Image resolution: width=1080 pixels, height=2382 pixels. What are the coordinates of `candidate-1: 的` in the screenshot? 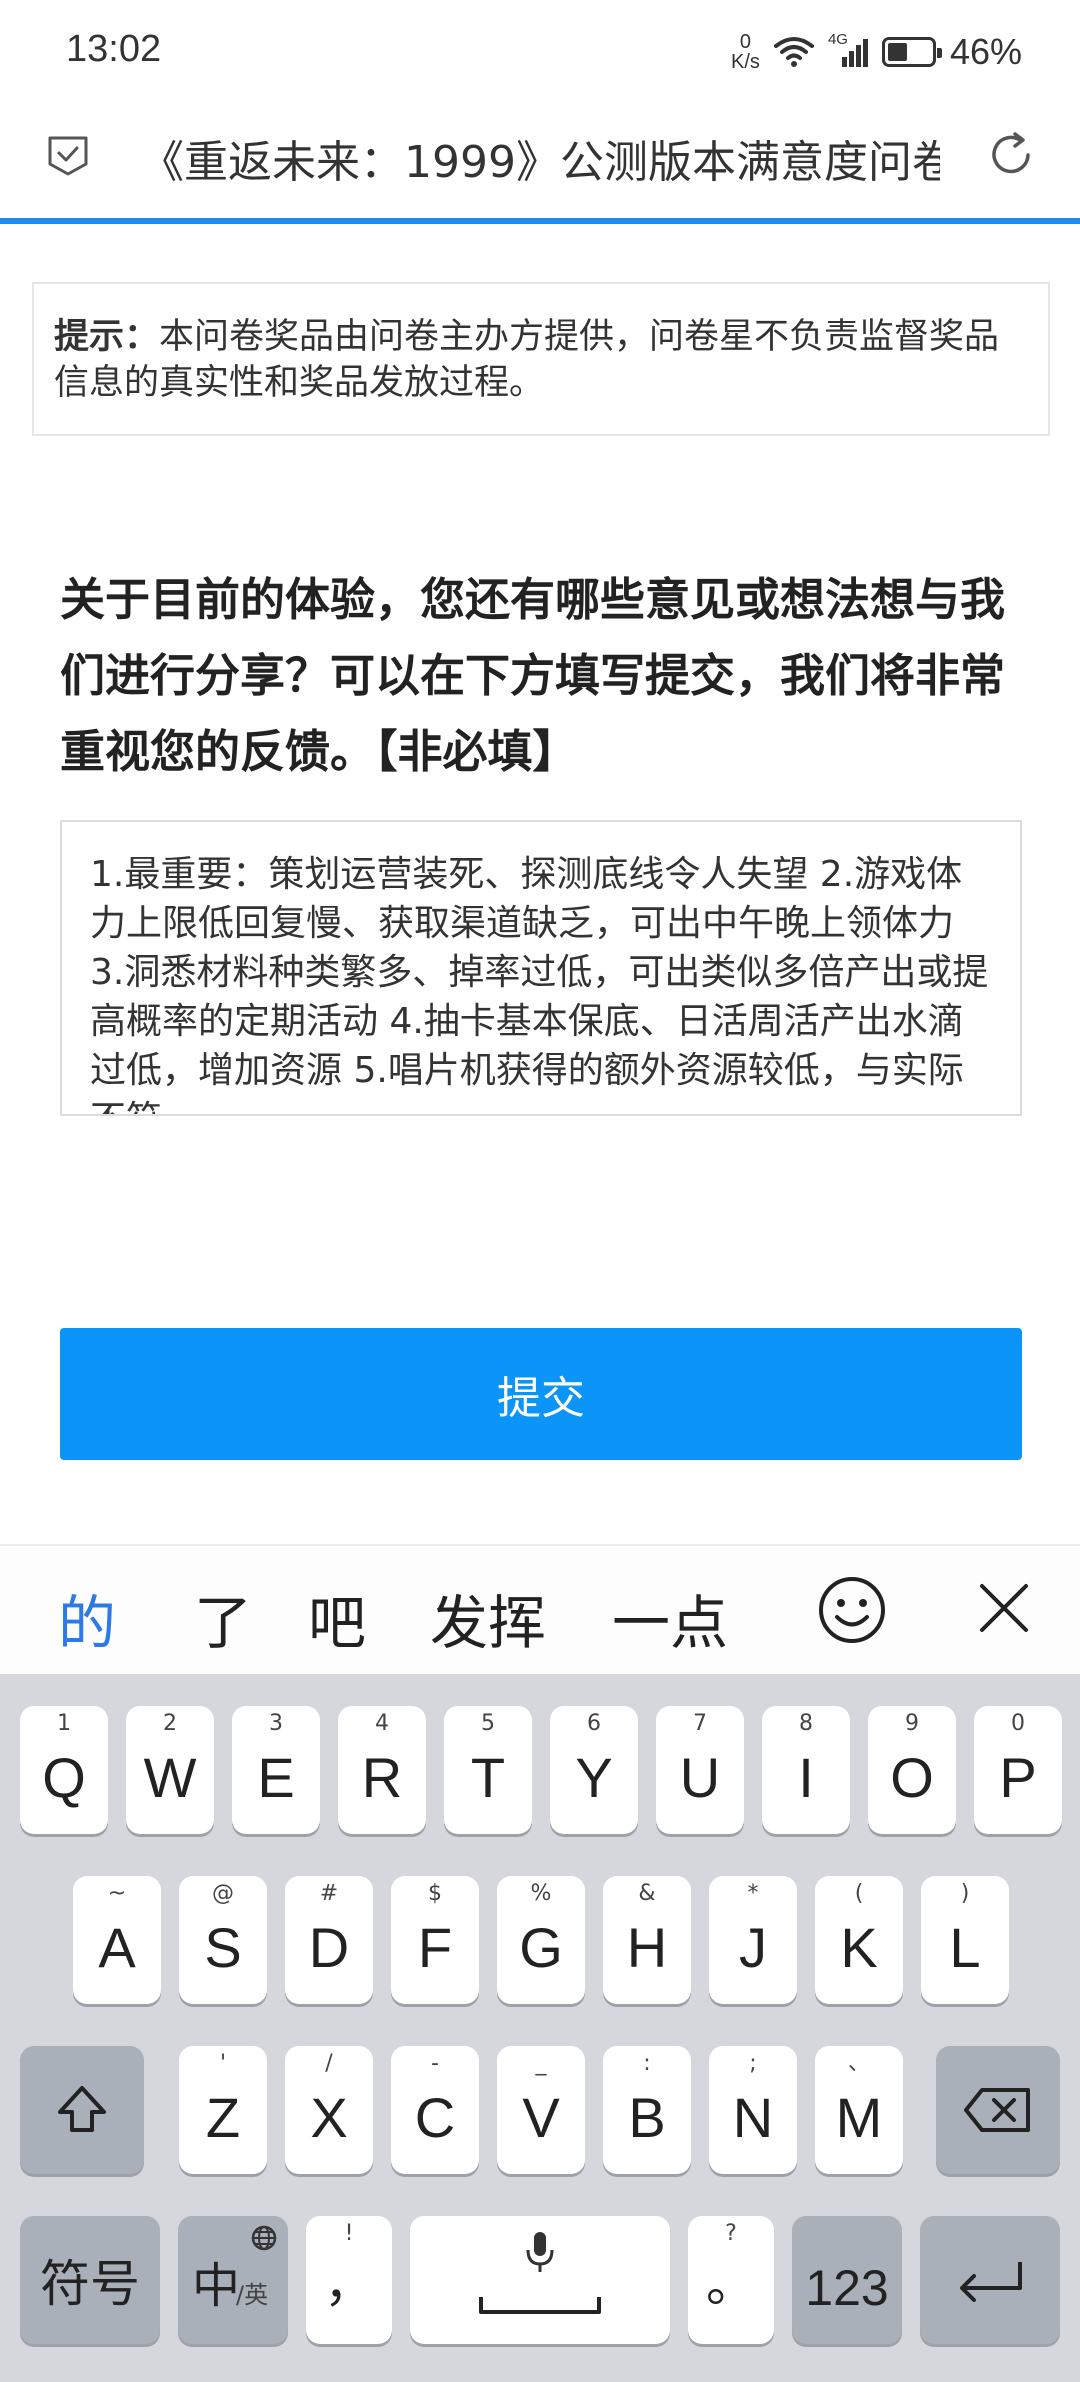 It's located at (87, 1618).